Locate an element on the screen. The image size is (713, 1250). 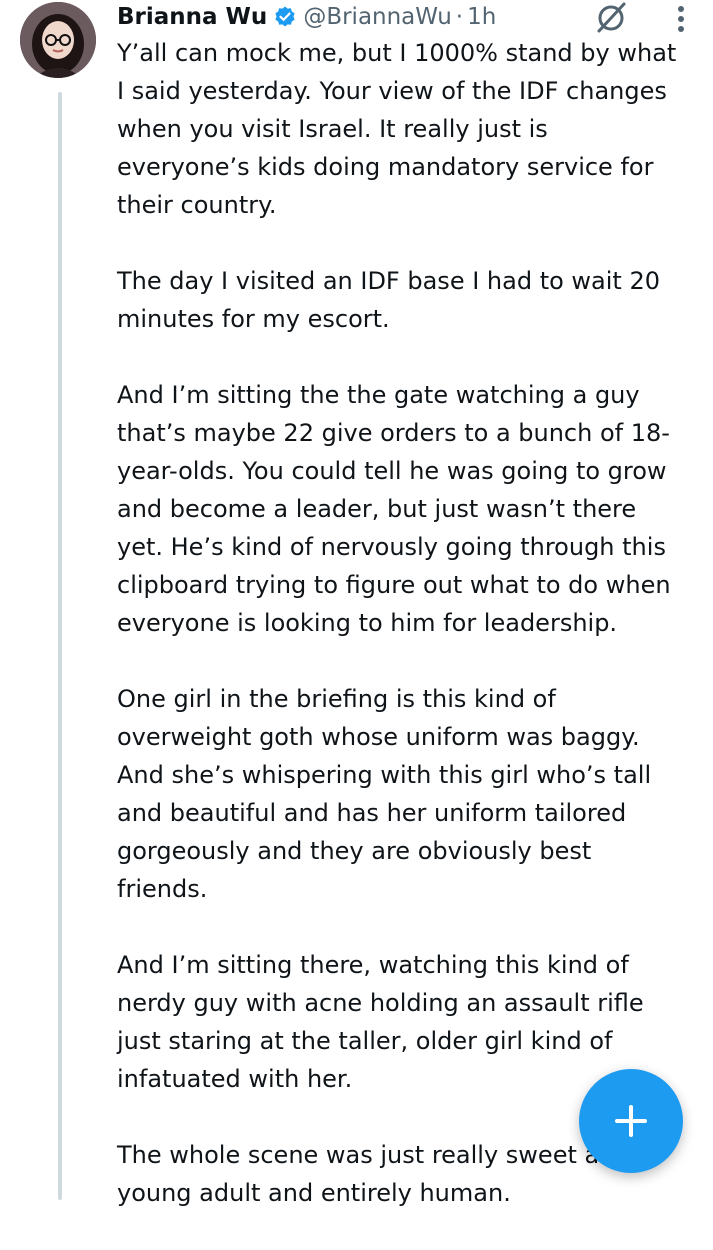
thread-connector-line is located at coordinates (60, 646).